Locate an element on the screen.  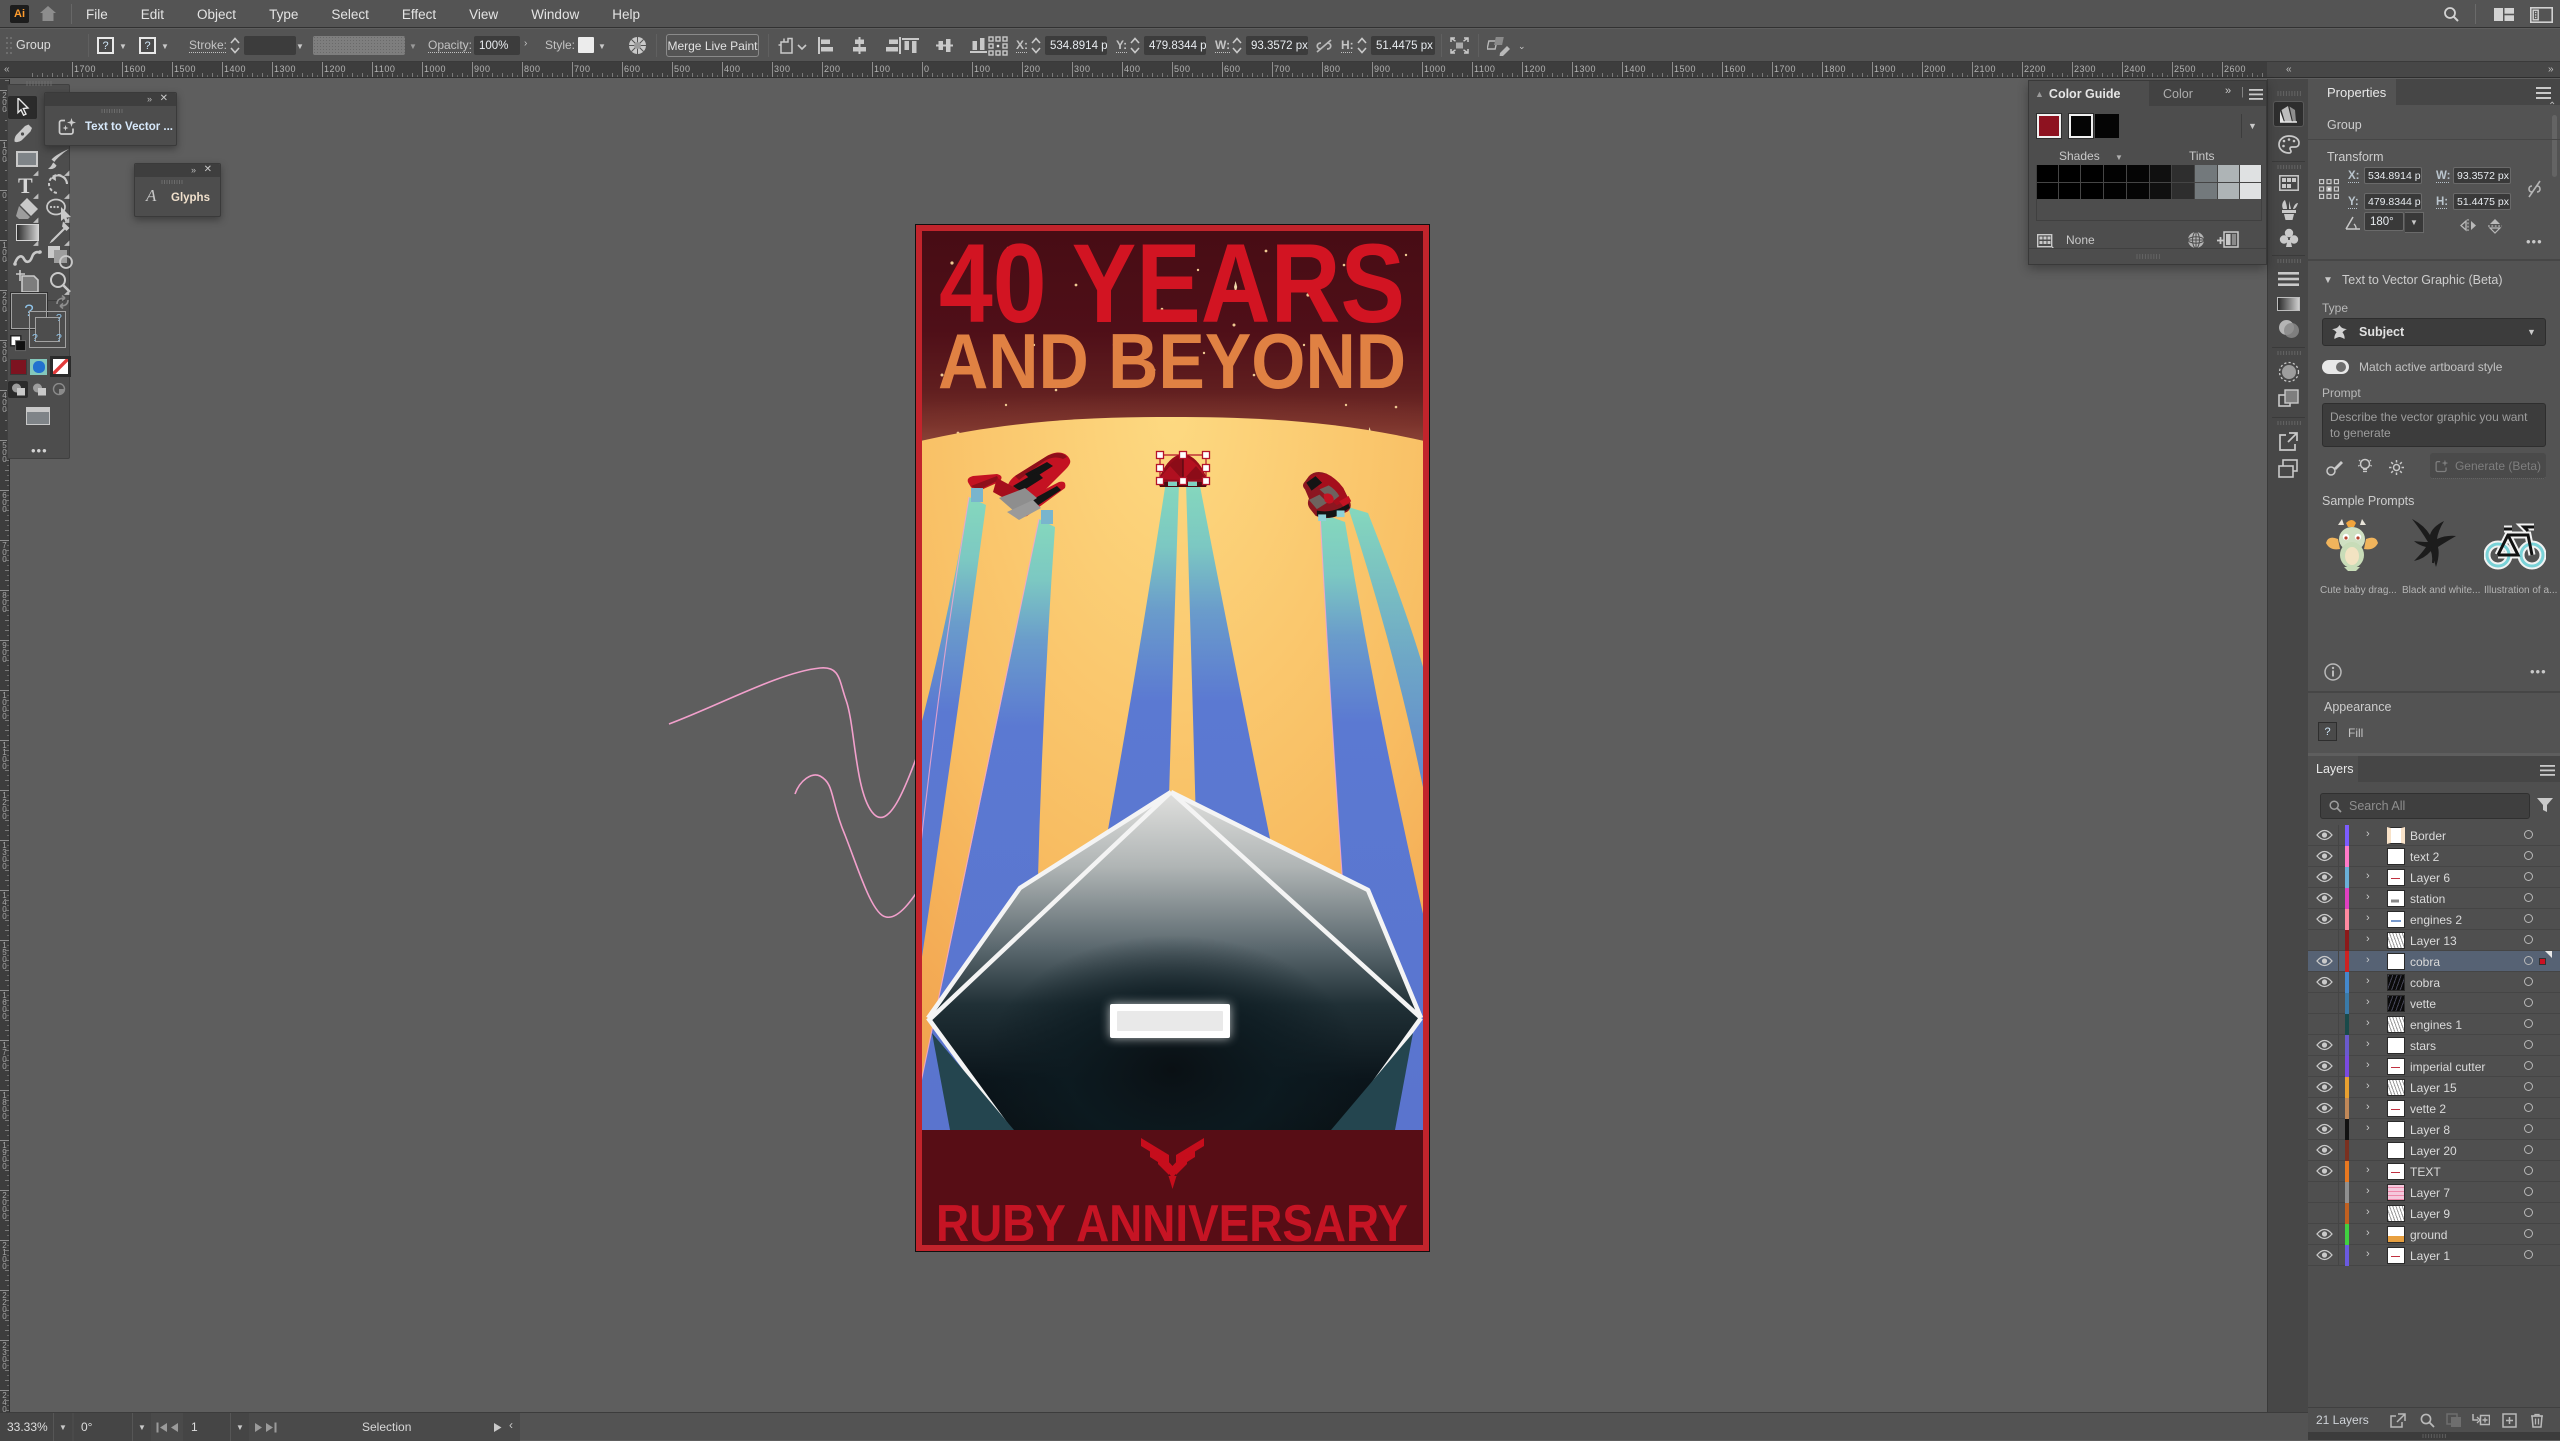
svg-text: AND BEYOND is located at coordinates (1172, 361).